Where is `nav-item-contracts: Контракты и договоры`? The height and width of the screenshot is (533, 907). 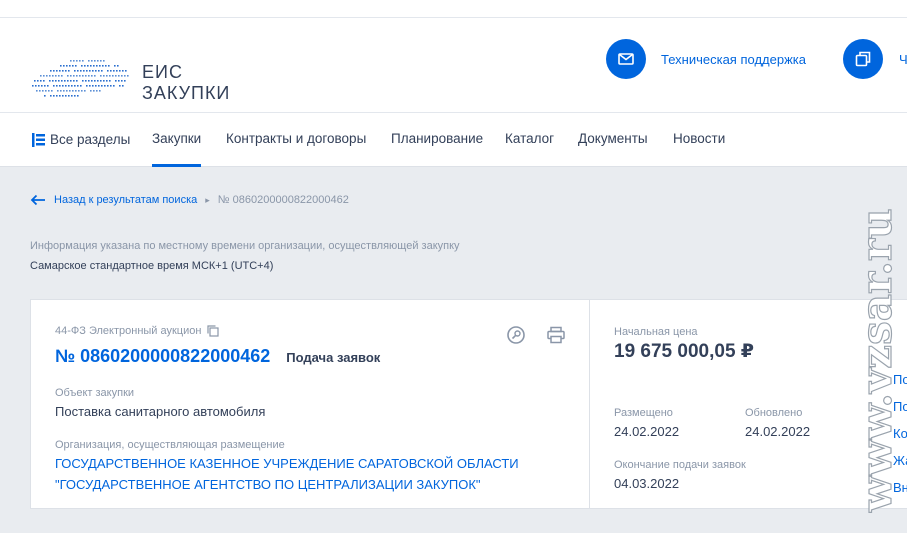 nav-item-contracts: Контракты и договоры is located at coordinates (296, 140).